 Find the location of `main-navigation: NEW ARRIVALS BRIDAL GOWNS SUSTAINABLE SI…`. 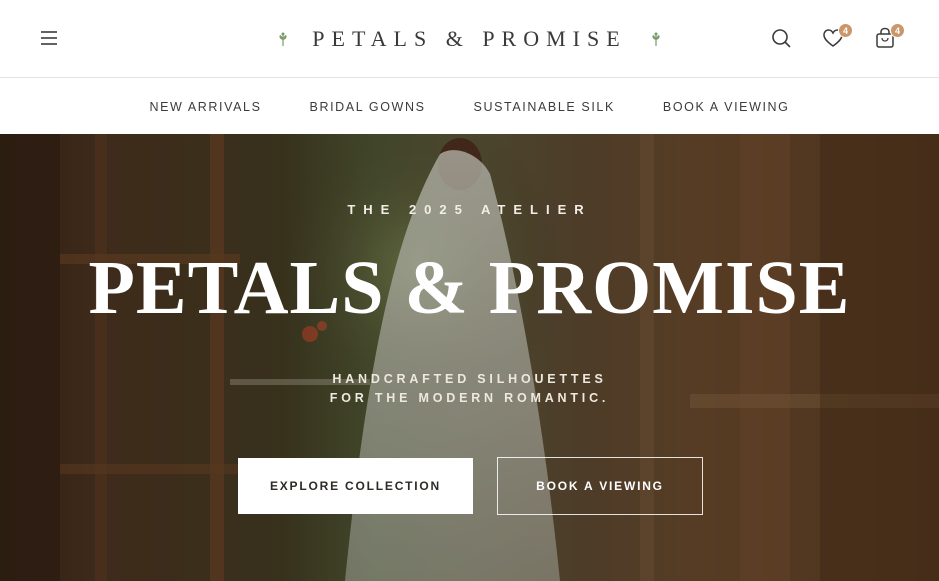

main-navigation: NEW ARRIVALS BRIDAL GOWNS SUSTAINABLE SI… is located at coordinates (469, 106).